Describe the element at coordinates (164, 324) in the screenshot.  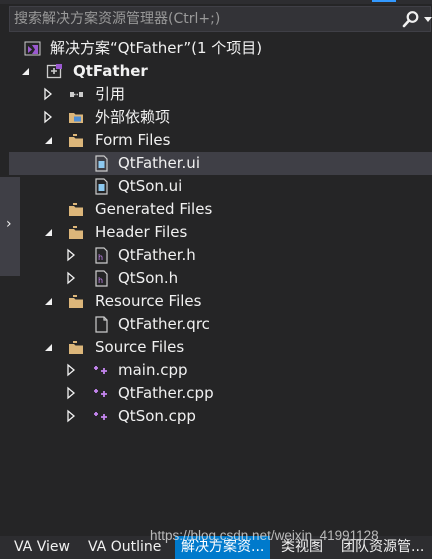
I see `file-label: QtFather.qrc` at that location.